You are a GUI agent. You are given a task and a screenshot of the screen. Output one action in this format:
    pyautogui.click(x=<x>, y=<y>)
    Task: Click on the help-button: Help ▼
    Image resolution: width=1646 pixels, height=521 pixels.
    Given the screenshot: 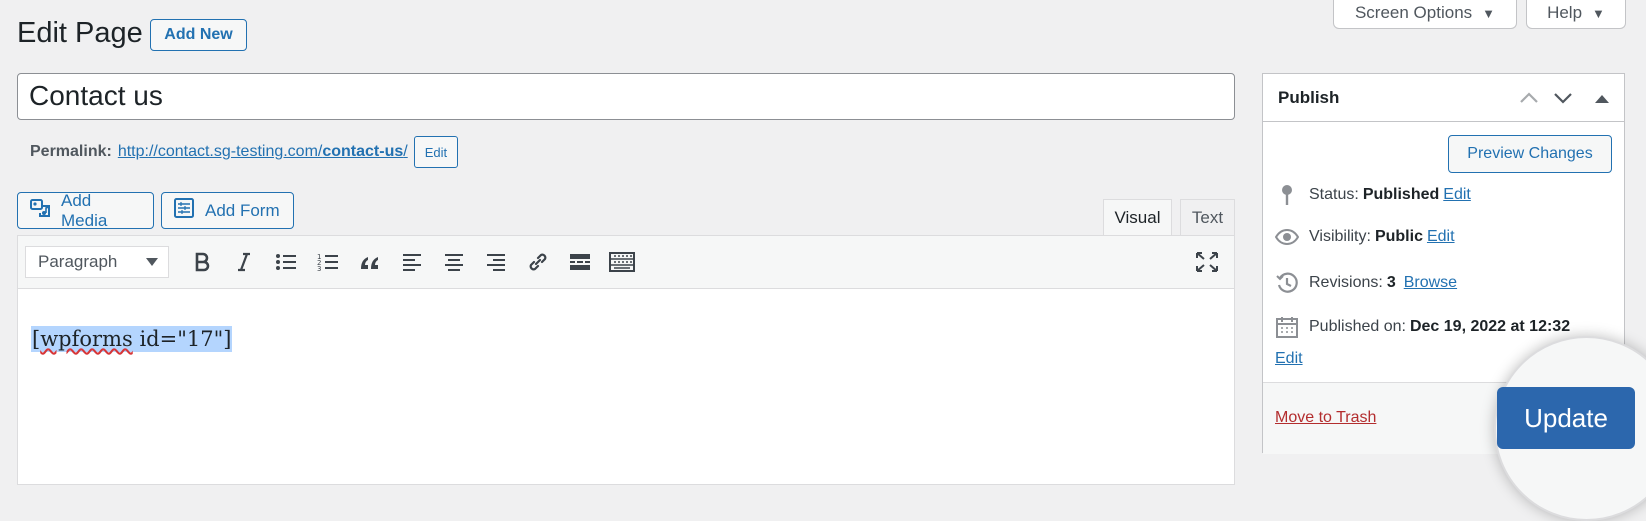 What is the action you would take?
    pyautogui.click(x=1576, y=14)
    